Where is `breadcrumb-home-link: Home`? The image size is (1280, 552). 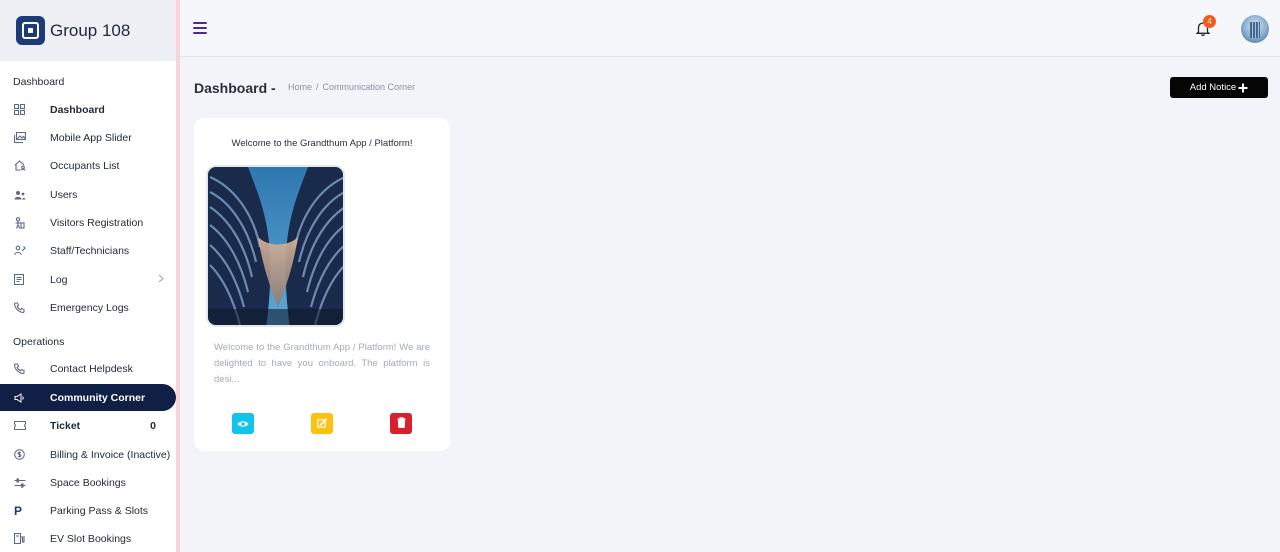
breadcrumb-home-link: Home is located at coordinates (300, 87).